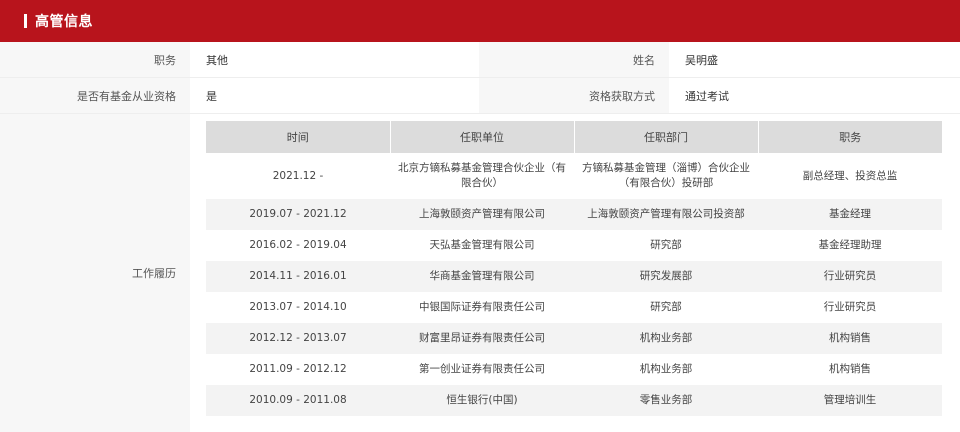 The width and height of the screenshot is (960, 432). What do you see at coordinates (298, 307) in the screenshot?
I see `cell-time: 2013.07 - 2014.10` at bounding box center [298, 307].